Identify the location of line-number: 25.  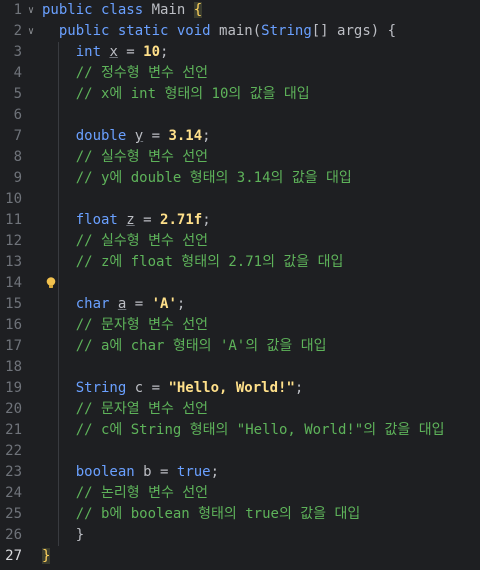
(13, 514).